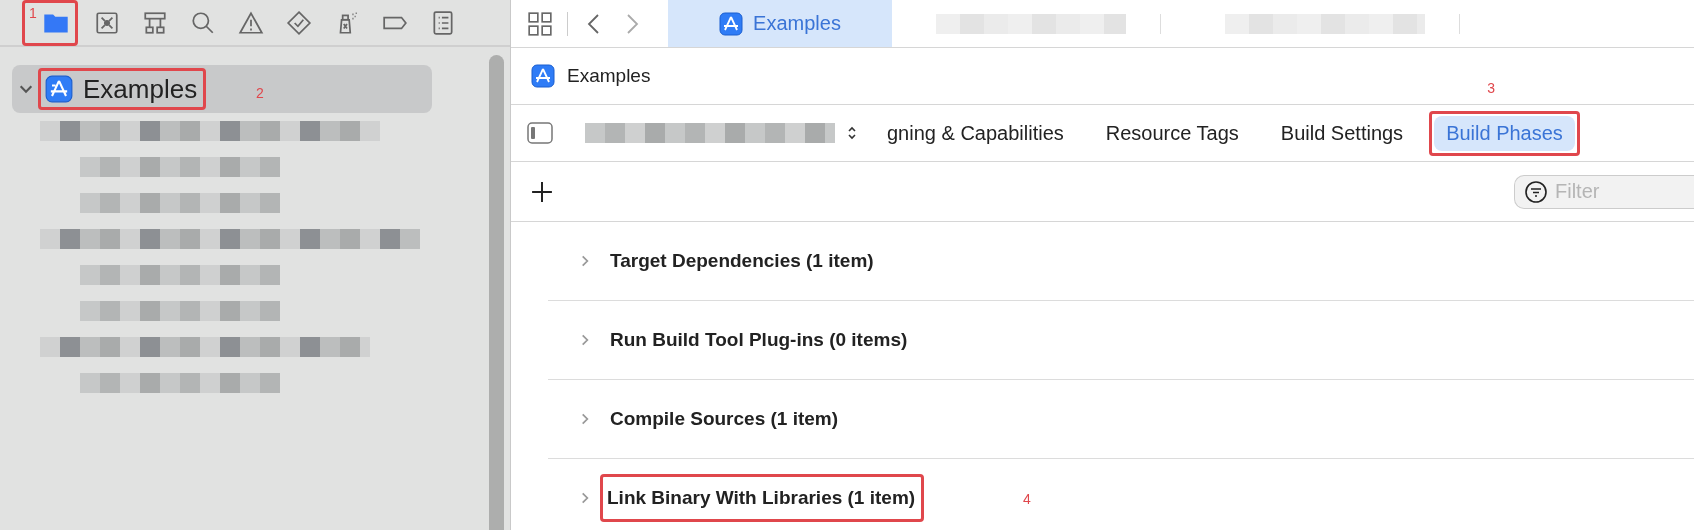  I want to click on breadcrumb: Examples, so click(609, 76).